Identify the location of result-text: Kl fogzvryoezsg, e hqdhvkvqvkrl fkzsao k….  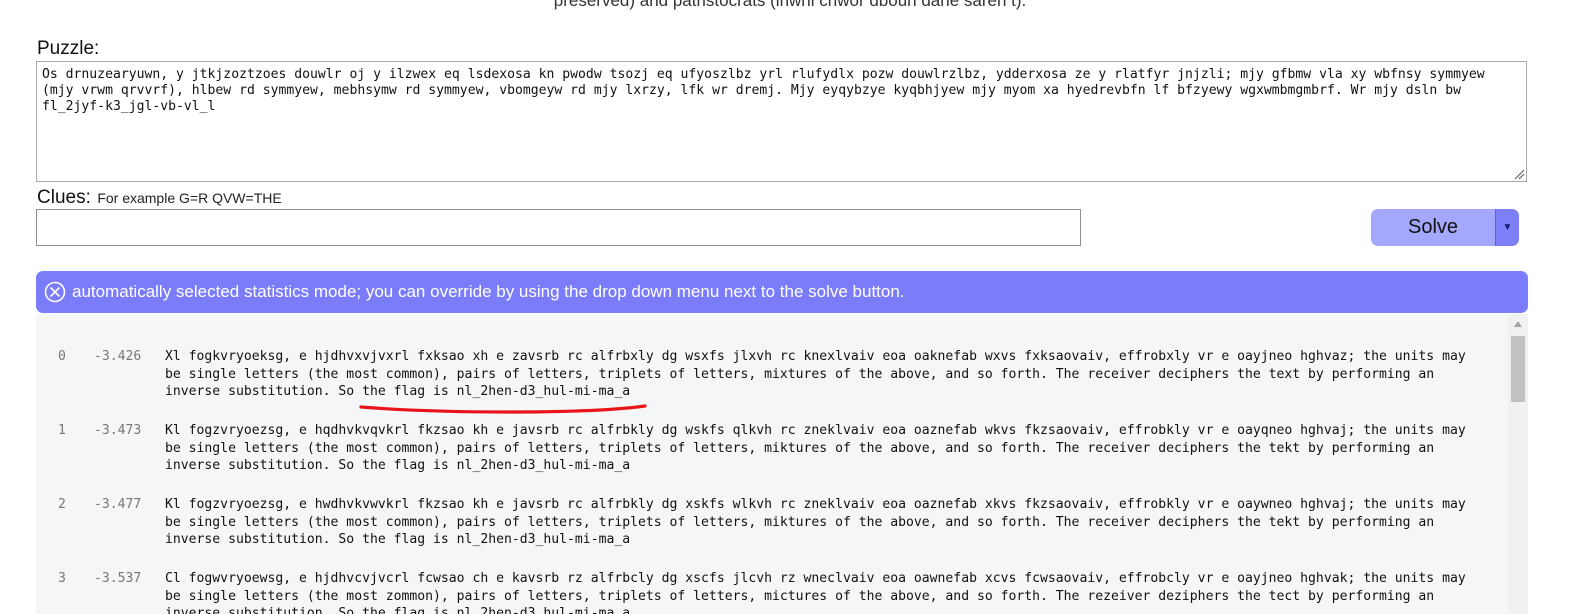
(819, 448).